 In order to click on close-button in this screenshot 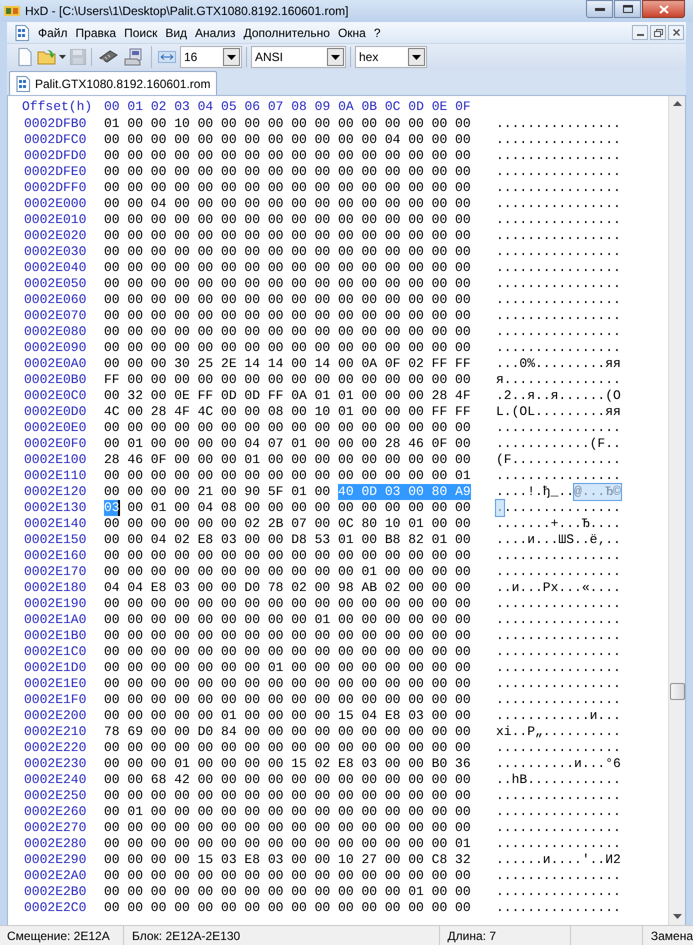, I will do `click(663, 9)`.